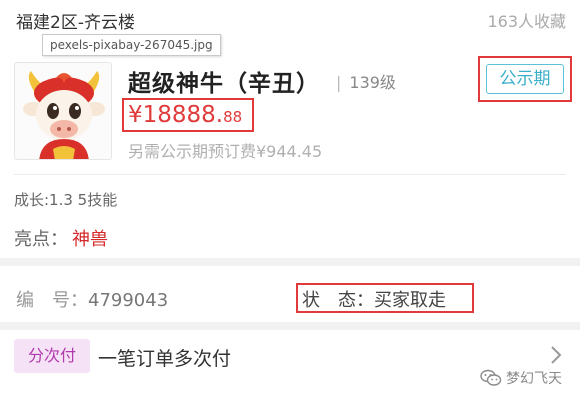 The image size is (580, 403). Describe the element at coordinates (491, 377) in the screenshot. I see `wechat-icon` at that location.